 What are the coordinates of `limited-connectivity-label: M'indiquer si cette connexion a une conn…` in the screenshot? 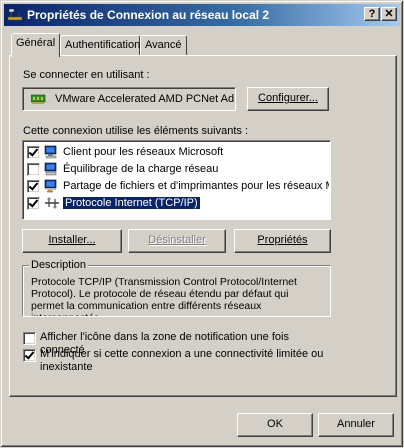 It's located at (182, 360).